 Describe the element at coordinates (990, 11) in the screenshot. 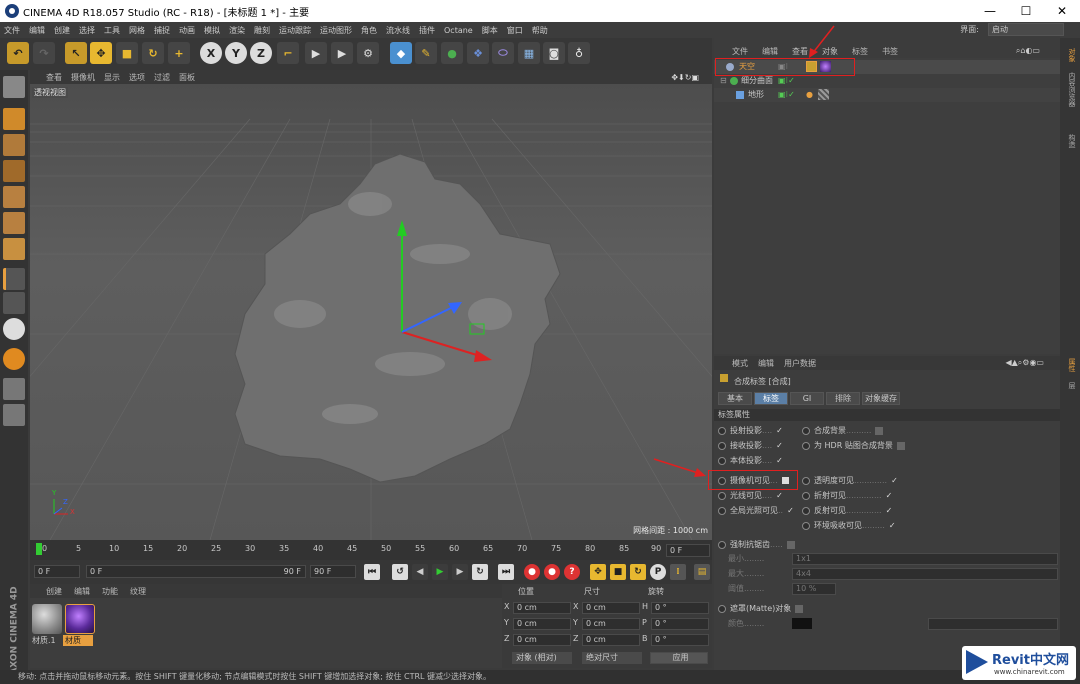

I see `minimize-button: —` at that location.